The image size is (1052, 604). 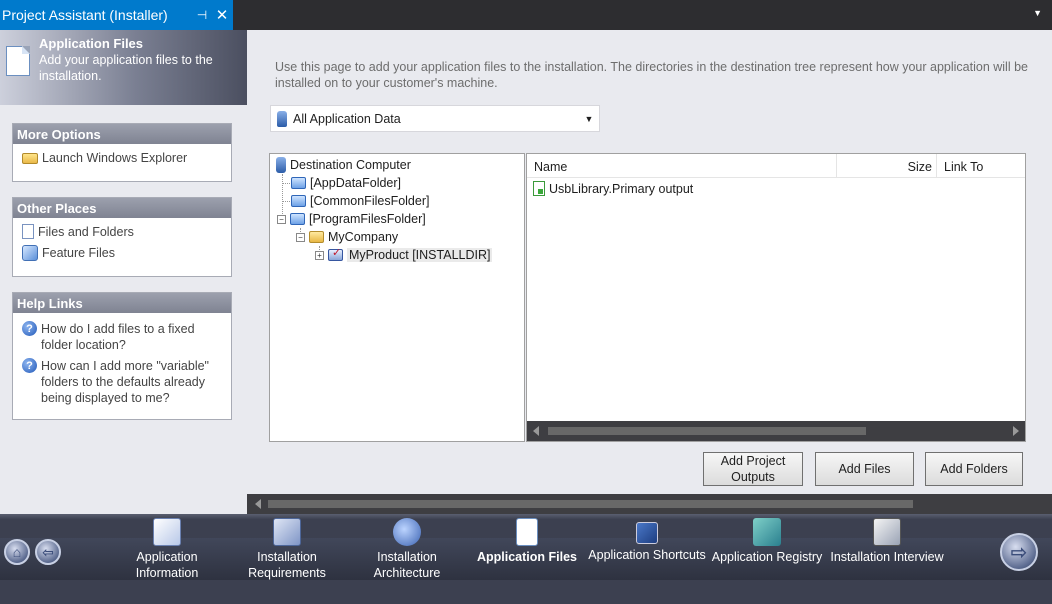 What do you see at coordinates (526, 15) in the screenshot?
I see `tab-bar: Project Assistant (Installer) ⊣ ✕ ▼` at bounding box center [526, 15].